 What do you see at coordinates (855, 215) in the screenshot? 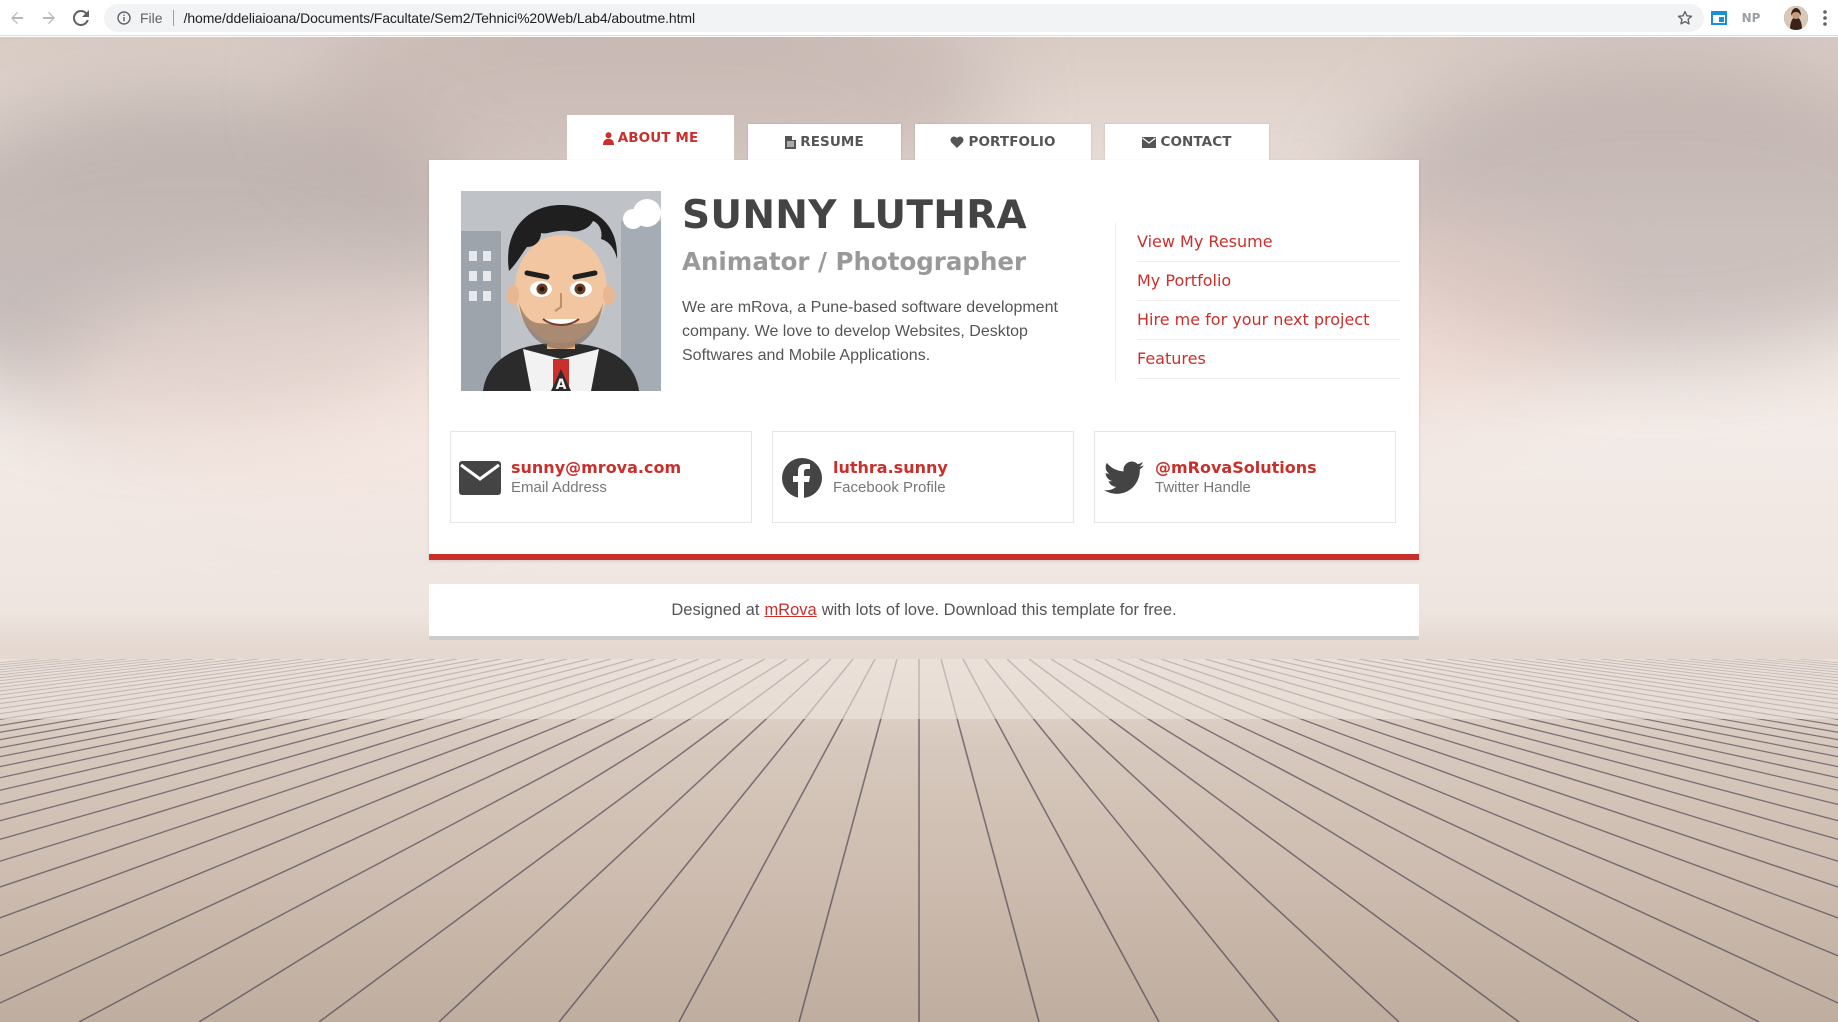
I see `profile-name: SUNNY LUTHRA` at bounding box center [855, 215].